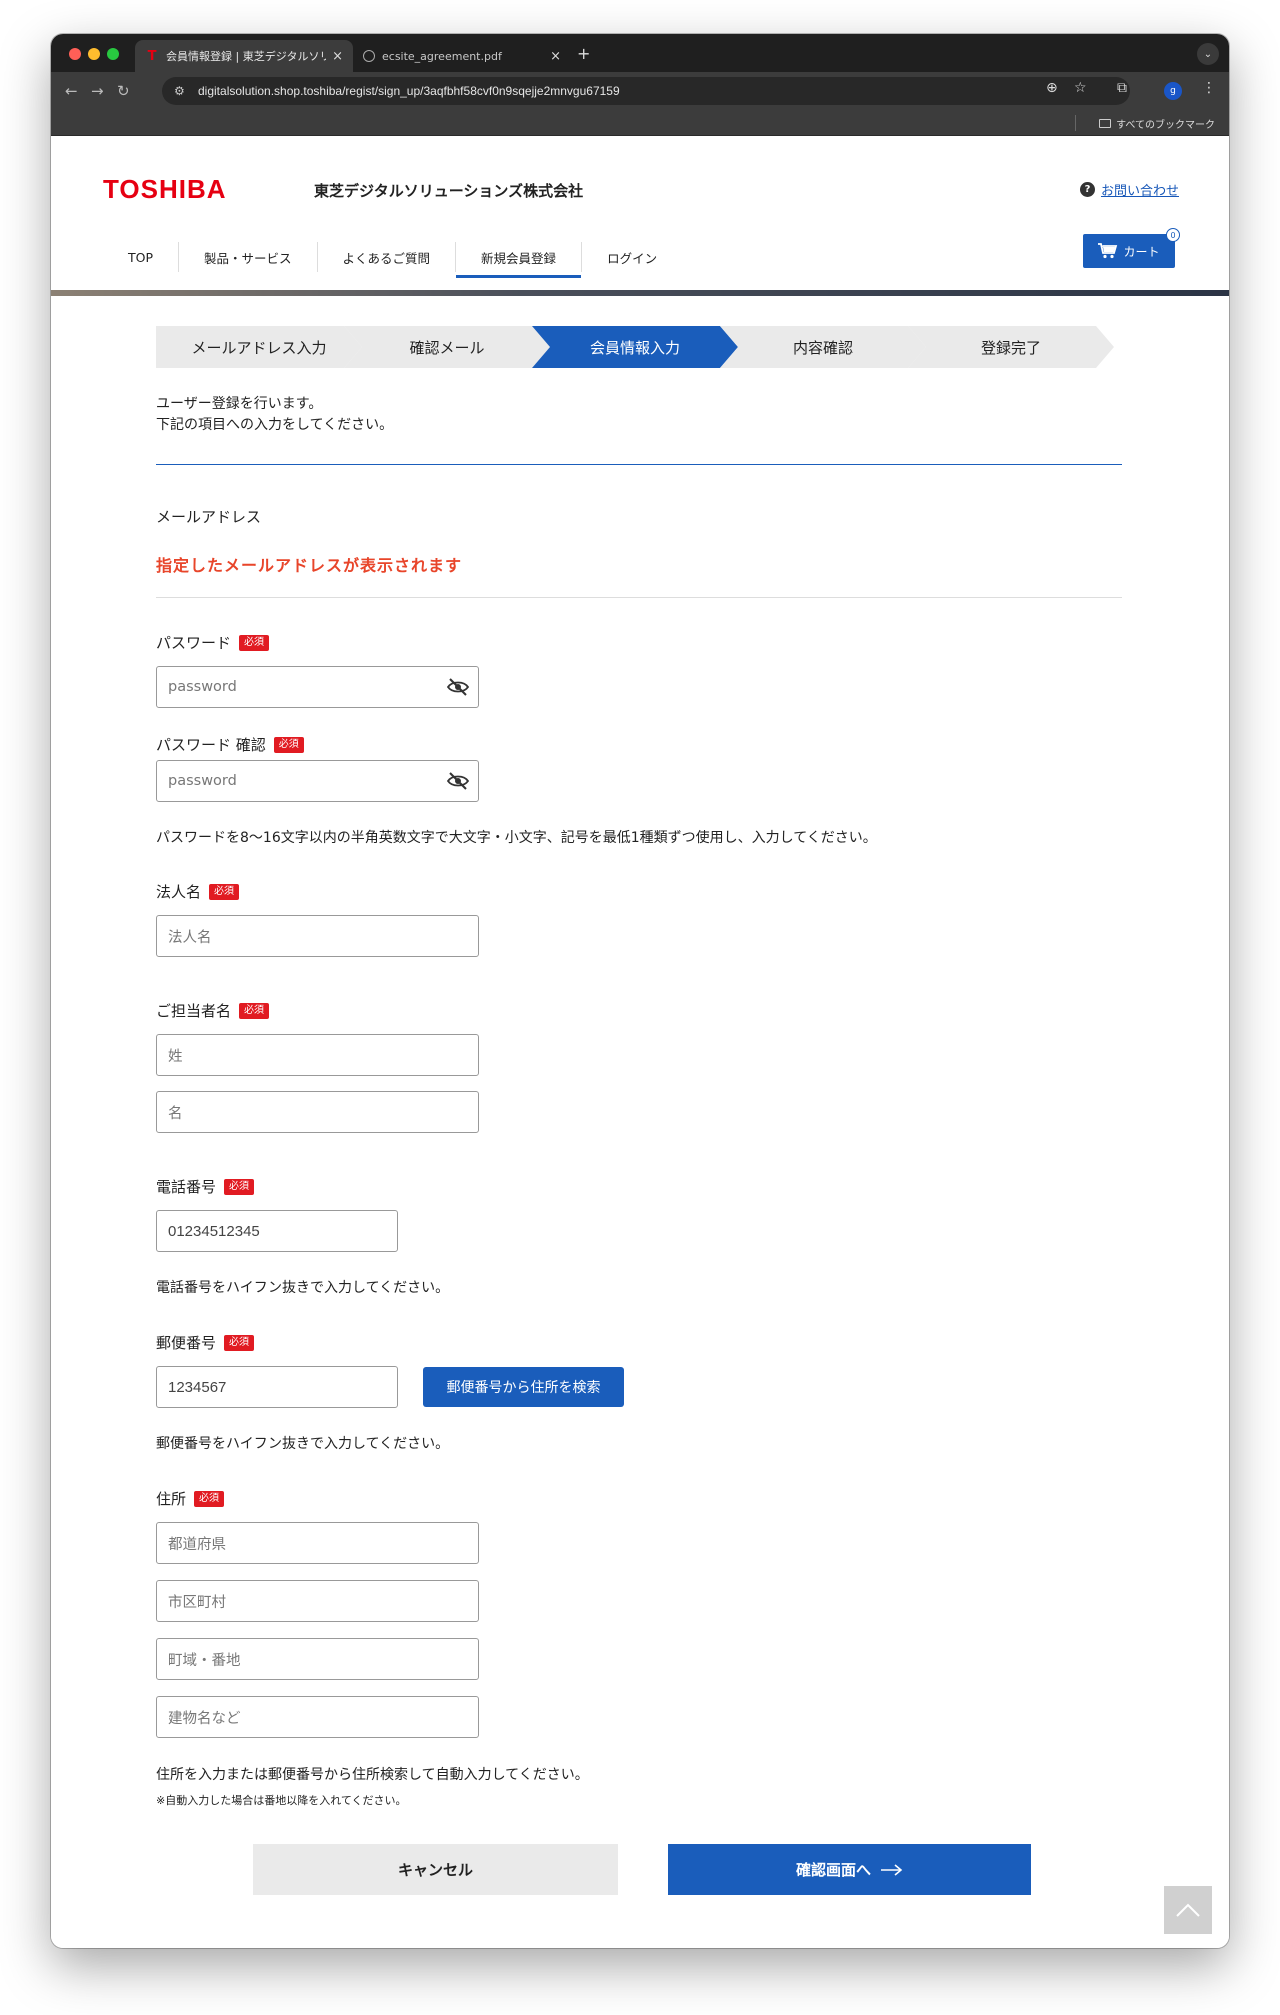 Image resolution: width=1280 pixels, height=2015 pixels. I want to click on minimize-window-button, so click(94, 54).